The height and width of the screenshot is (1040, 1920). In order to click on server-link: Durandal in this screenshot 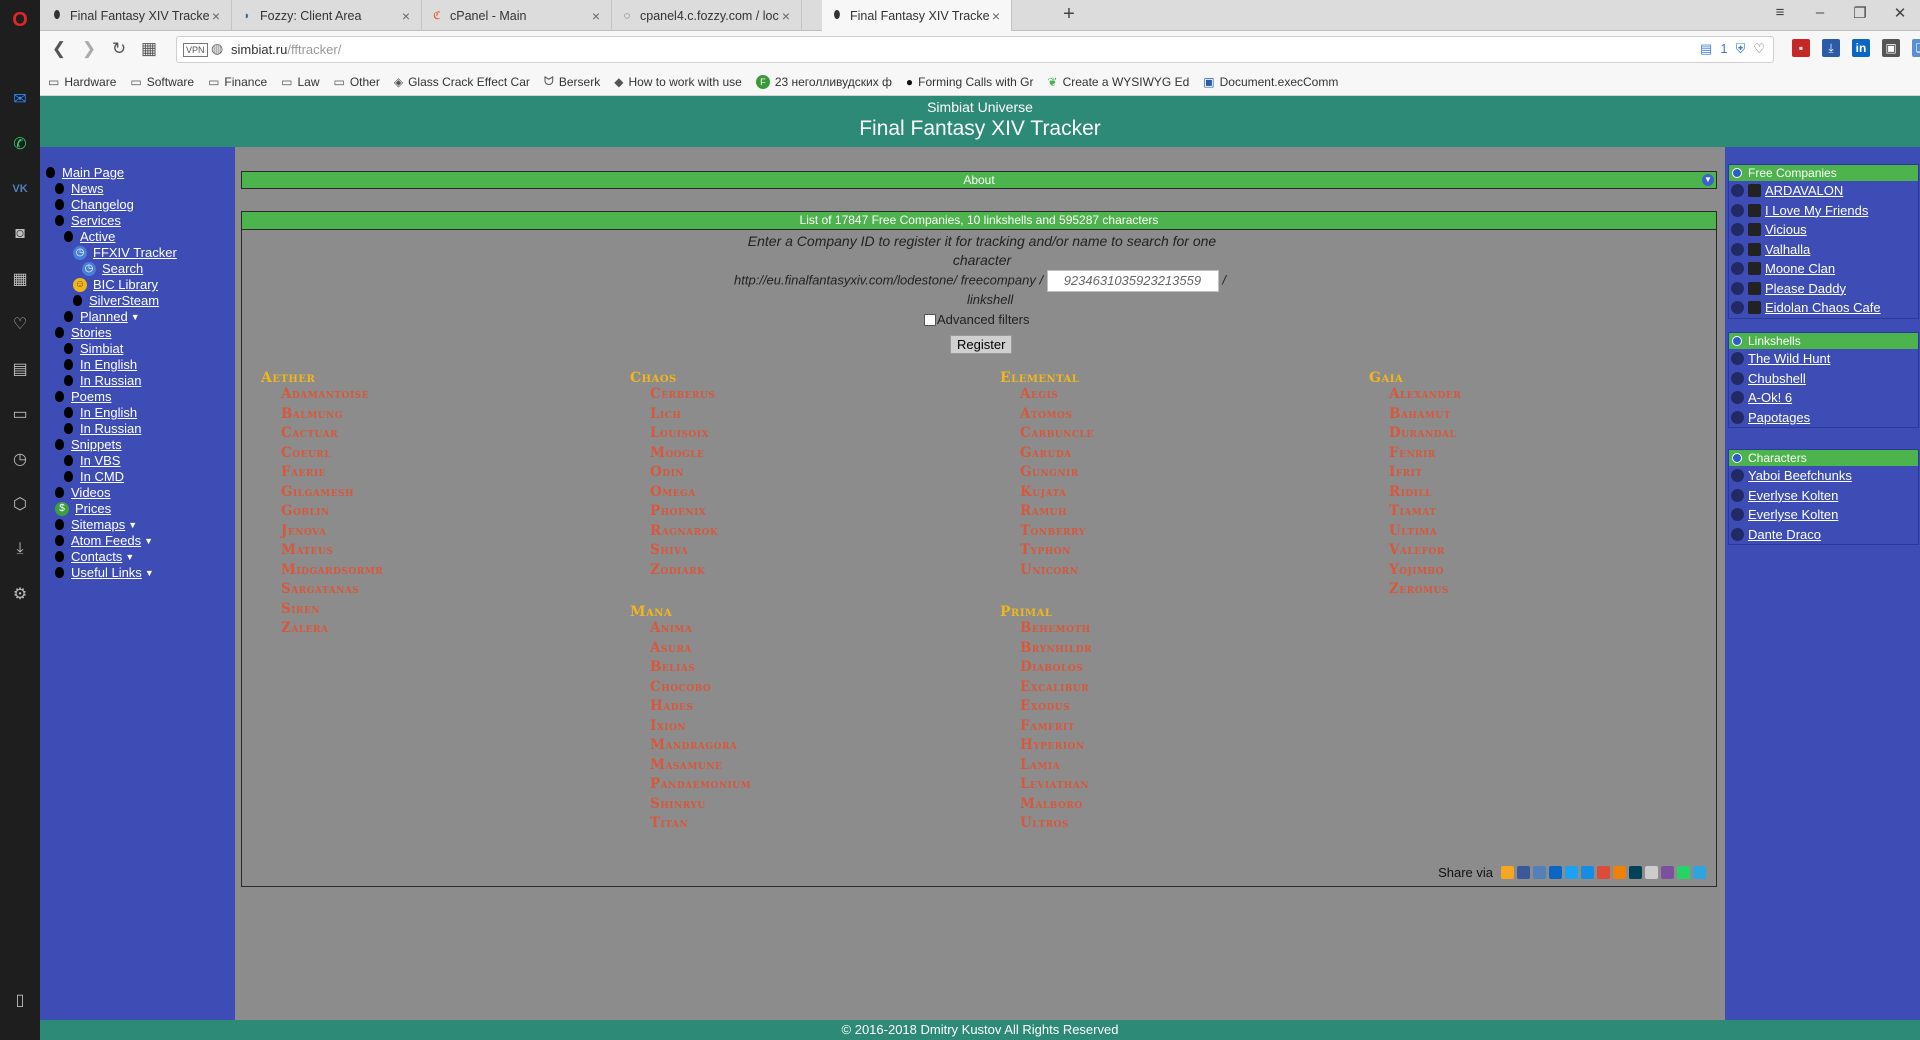, I will do `click(1425, 435)`.